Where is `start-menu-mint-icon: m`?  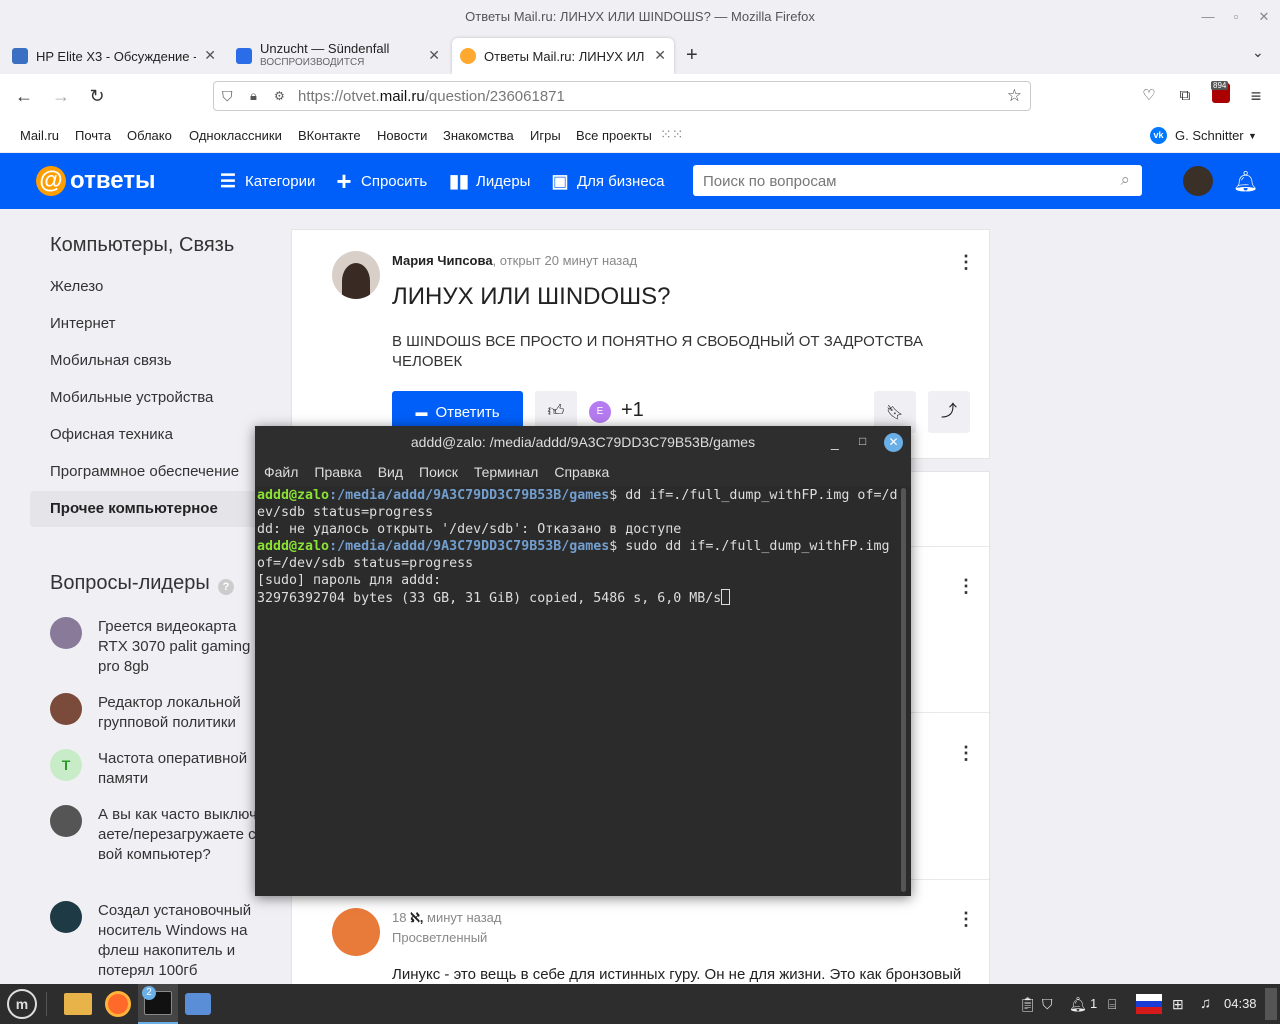 start-menu-mint-icon: m is located at coordinates (22, 1004).